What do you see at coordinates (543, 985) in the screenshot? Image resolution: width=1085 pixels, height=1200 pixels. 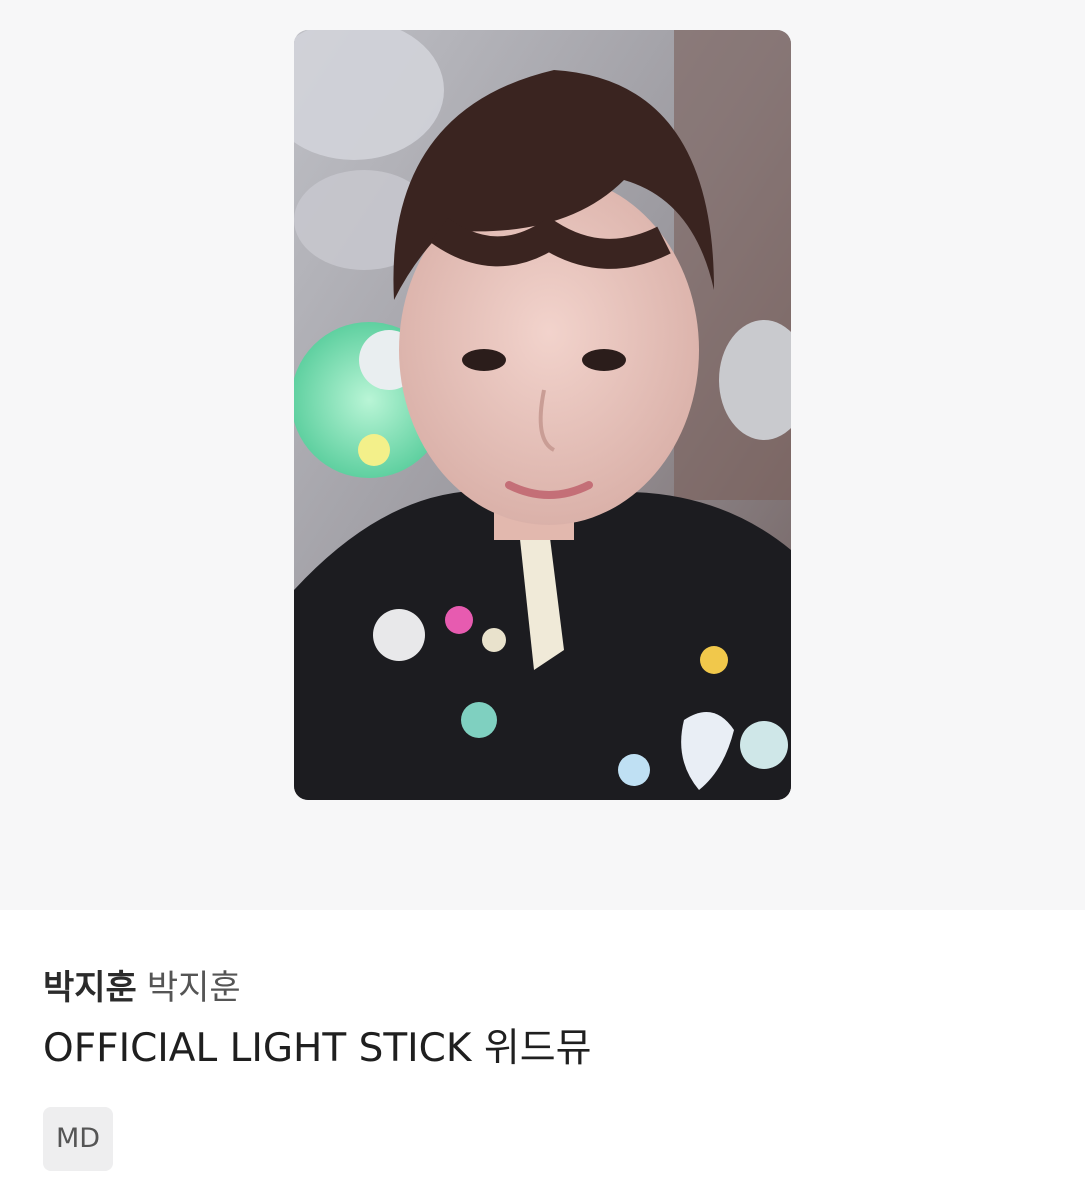 I see `artist-row: 박지훈 박지훈` at bounding box center [543, 985].